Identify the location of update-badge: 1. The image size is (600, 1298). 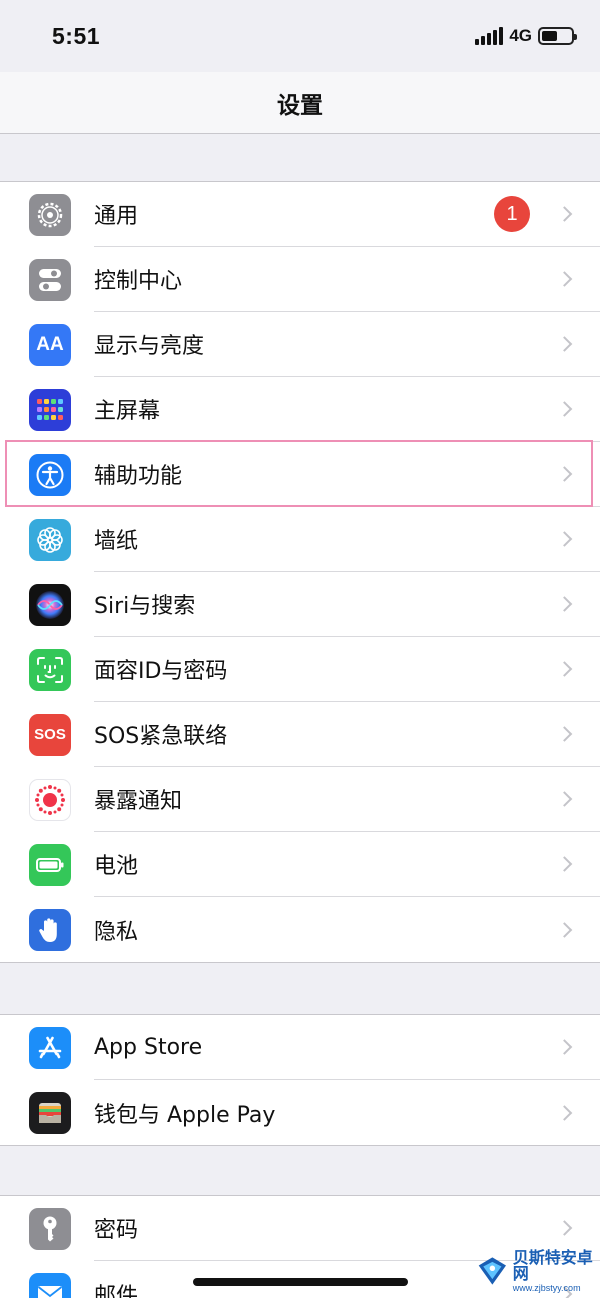
(512, 214).